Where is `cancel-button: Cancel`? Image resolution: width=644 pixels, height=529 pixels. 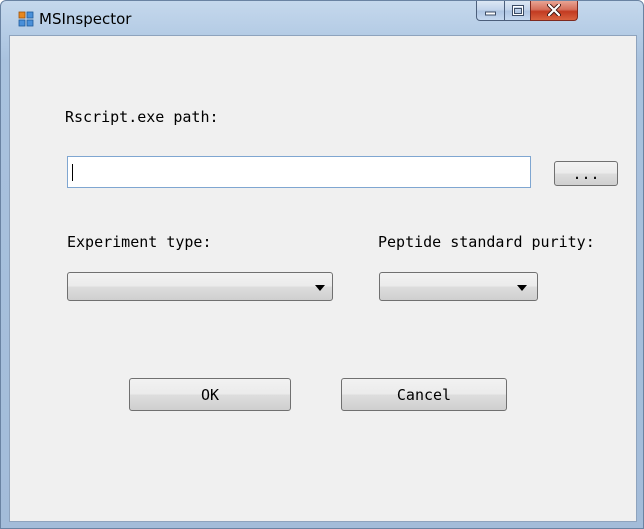 cancel-button: Cancel is located at coordinates (424, 394).